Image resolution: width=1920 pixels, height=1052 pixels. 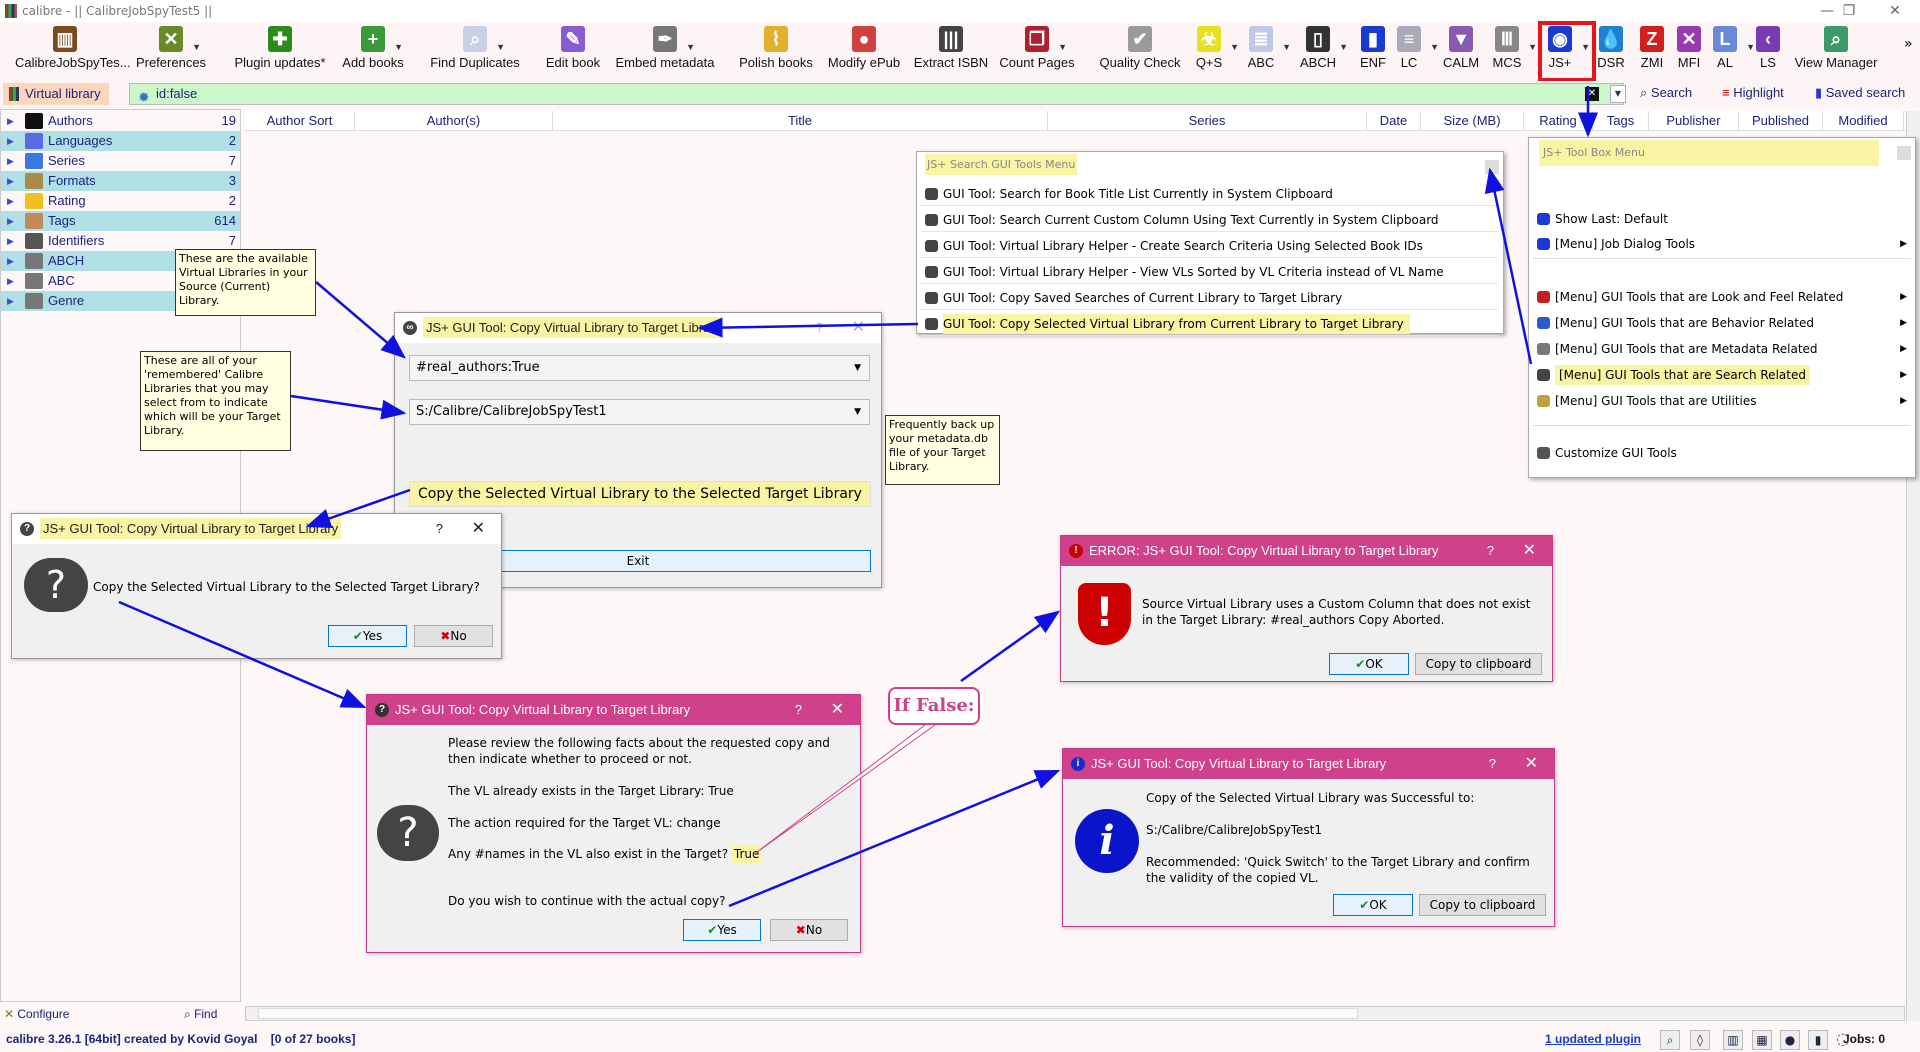 I want to click on tag-browser-item: ▶ Languages 2, so click(x=120, y=141).